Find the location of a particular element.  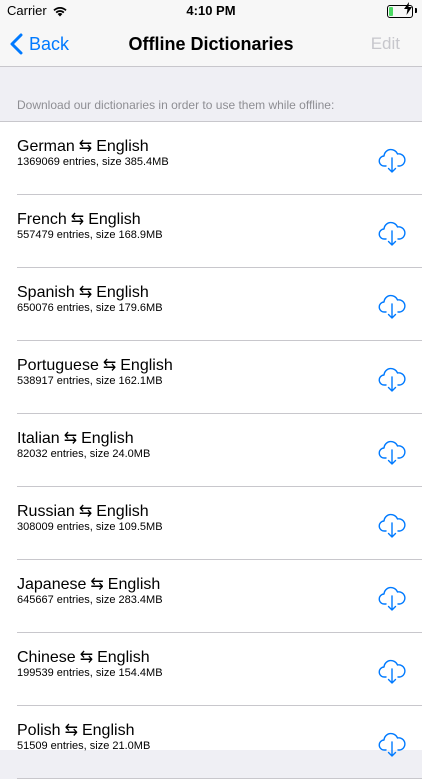

source-language: Japanese is located at coordinates (52, 584).